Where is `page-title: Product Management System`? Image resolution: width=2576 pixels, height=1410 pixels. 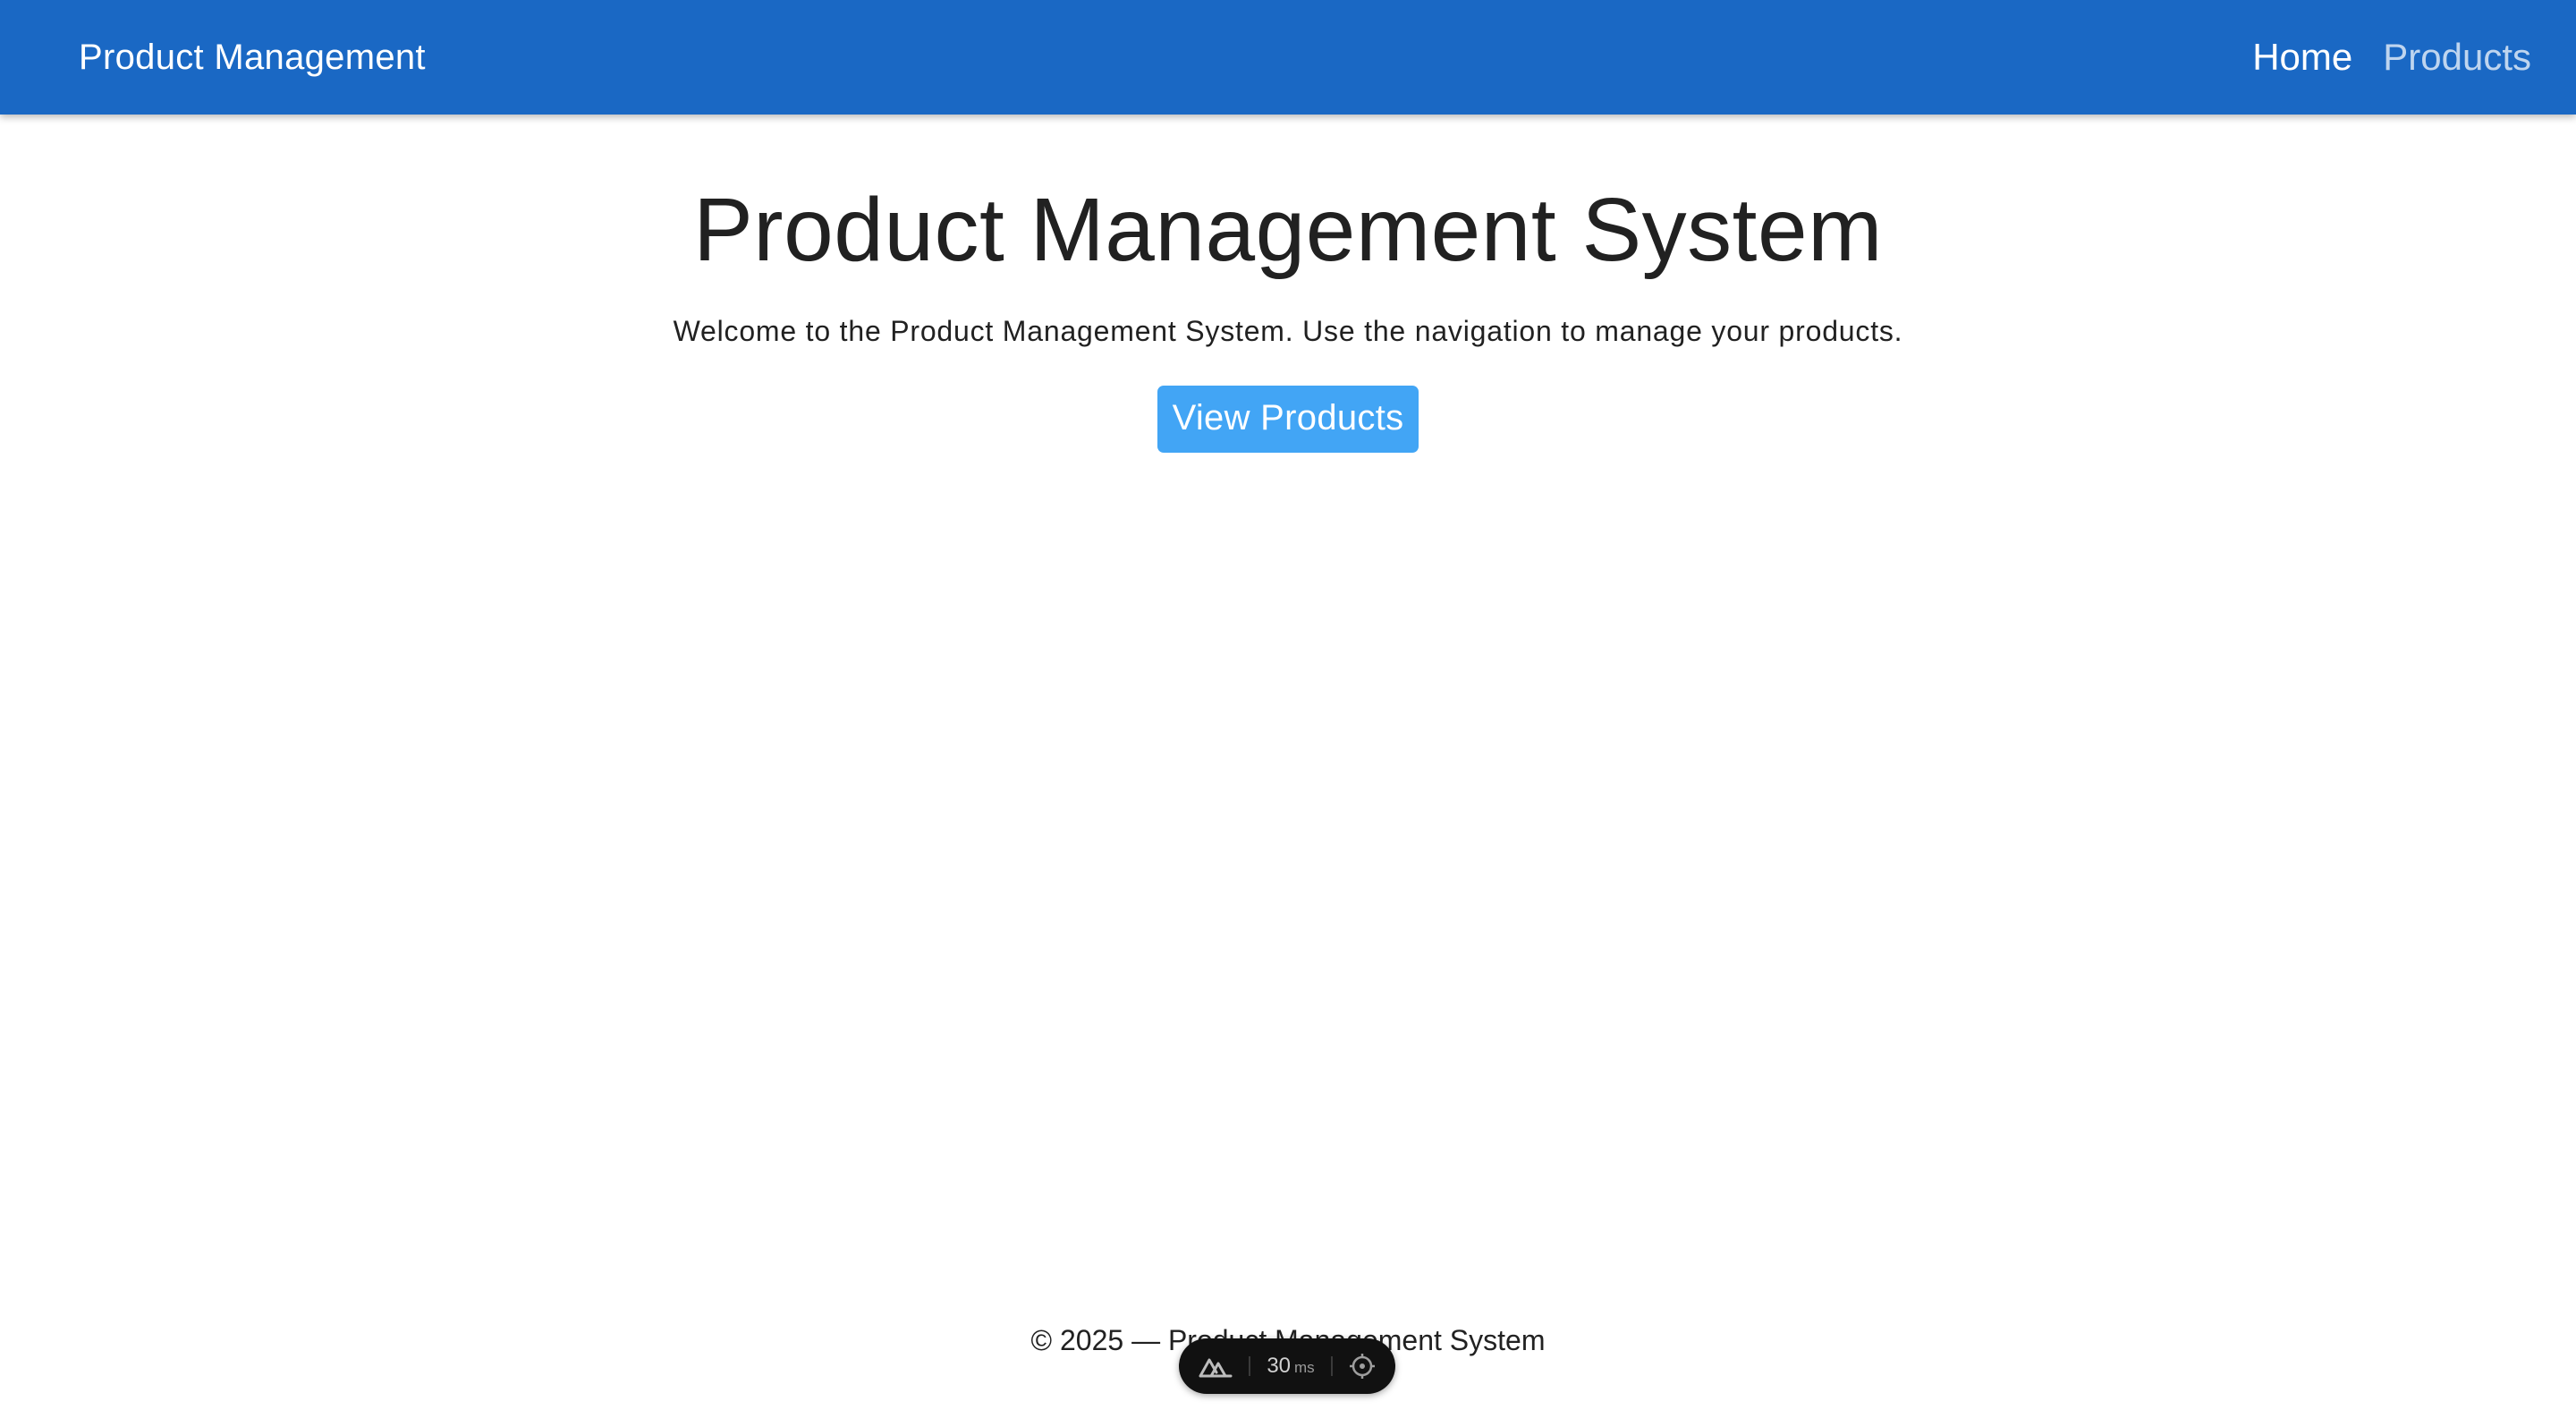
page-title: Product Management System is located at coordinates (1288, 230).